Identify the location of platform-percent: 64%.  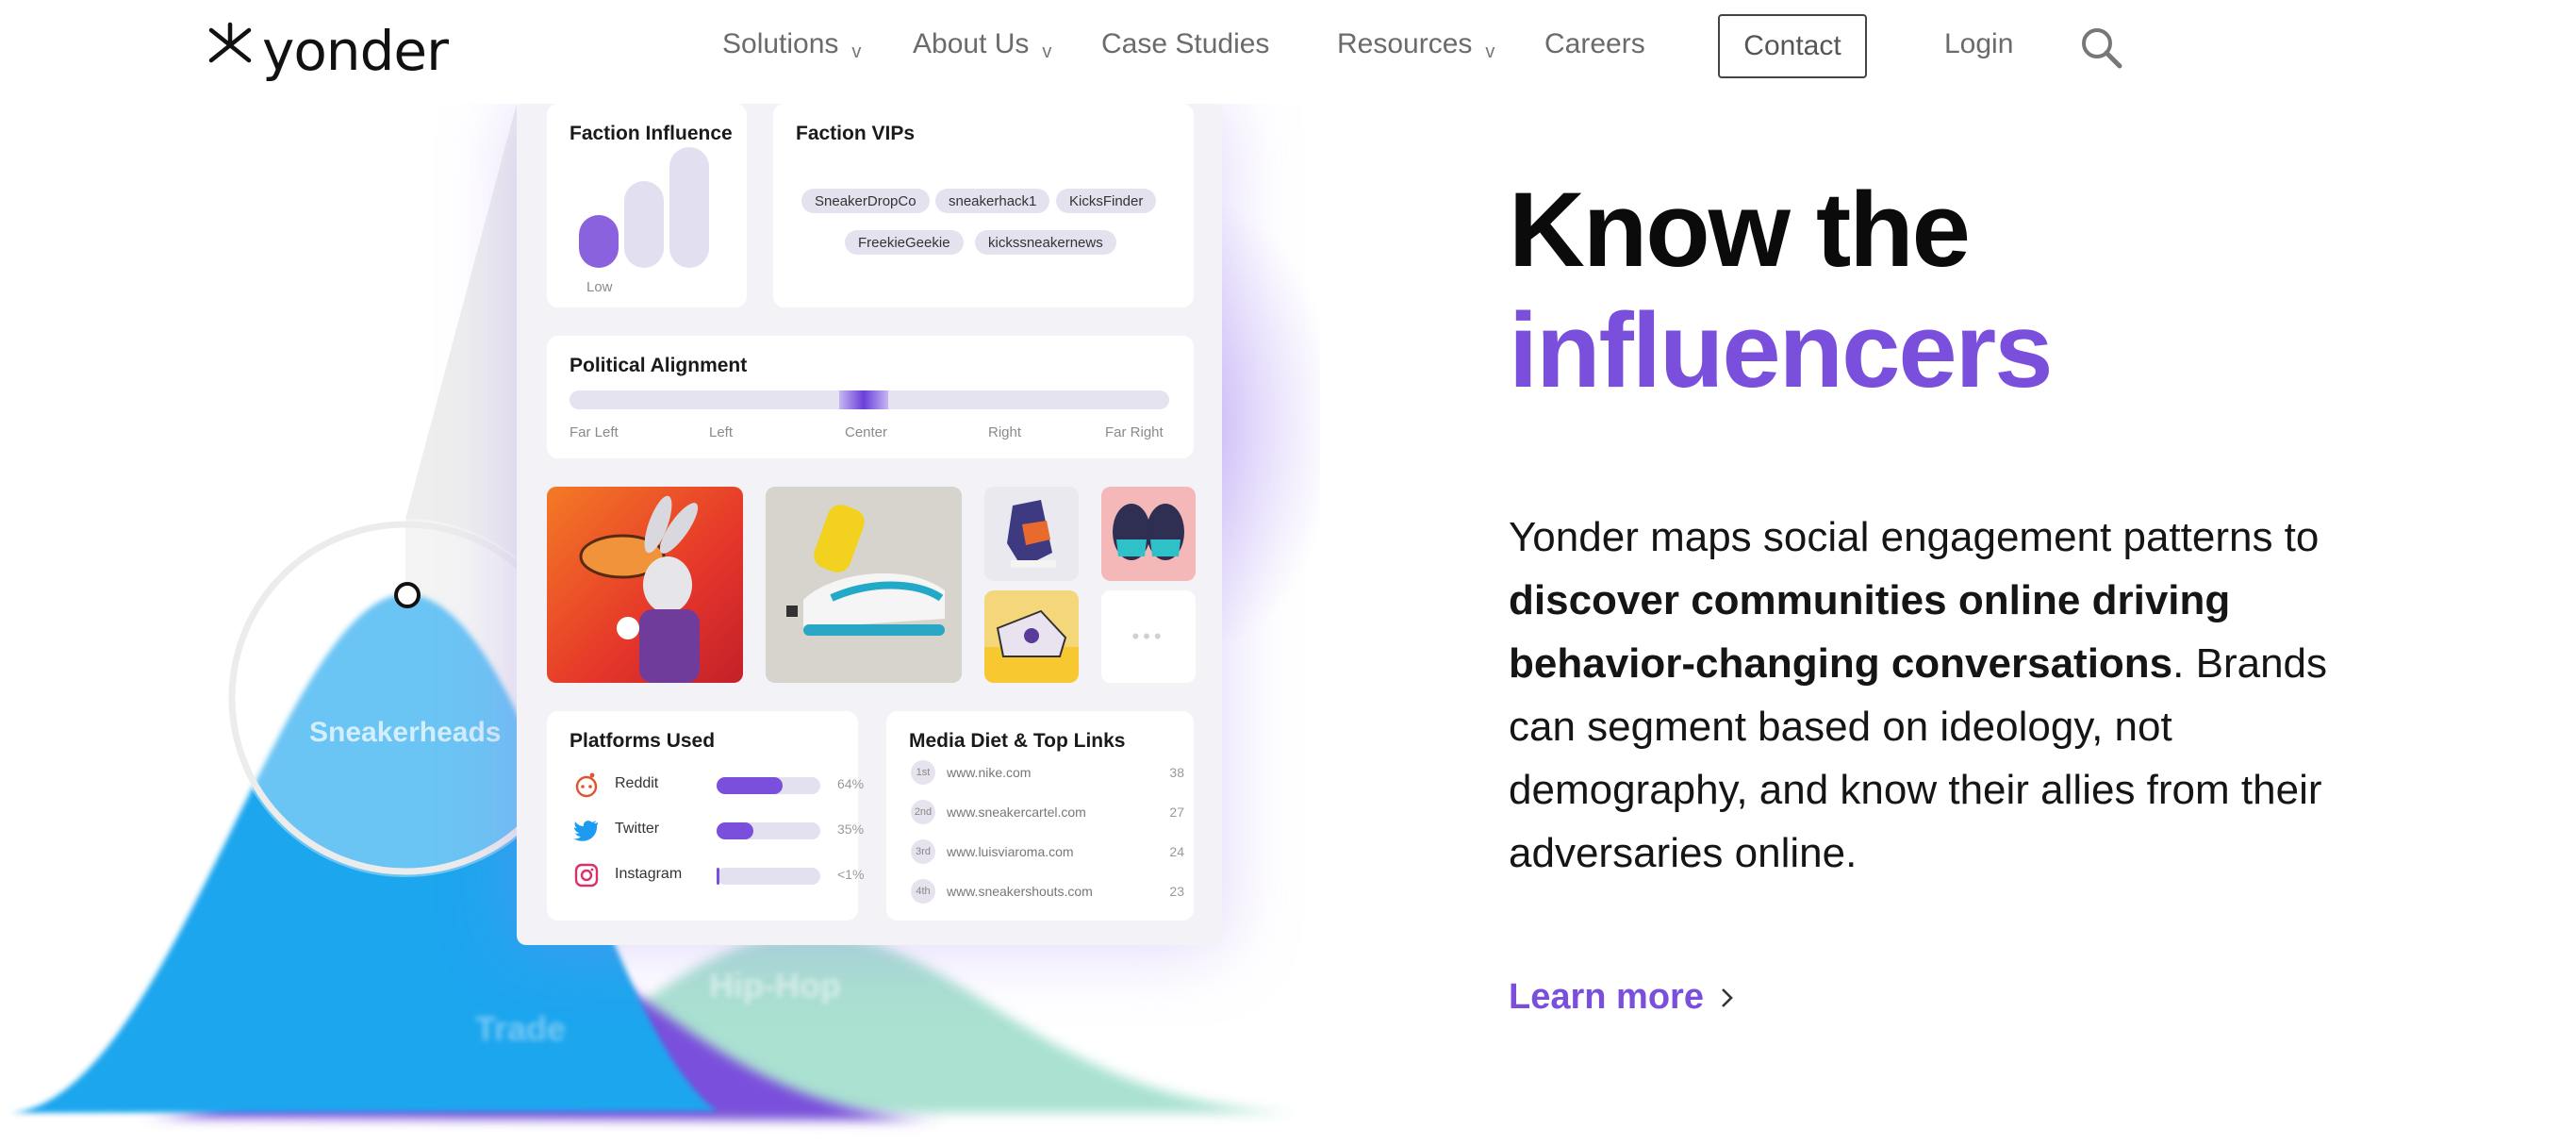
(851, 784).